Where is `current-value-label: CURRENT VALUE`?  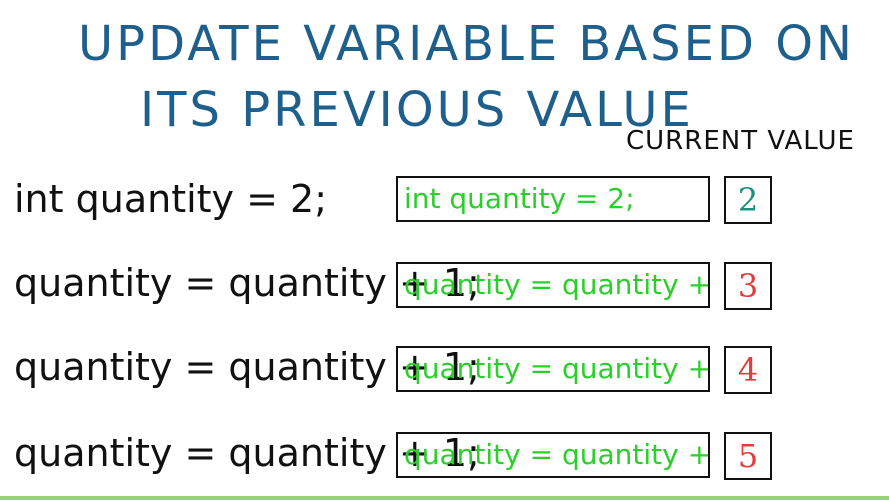 current-value-label: CURRENT VALUE is located at coordinates (740, 141).